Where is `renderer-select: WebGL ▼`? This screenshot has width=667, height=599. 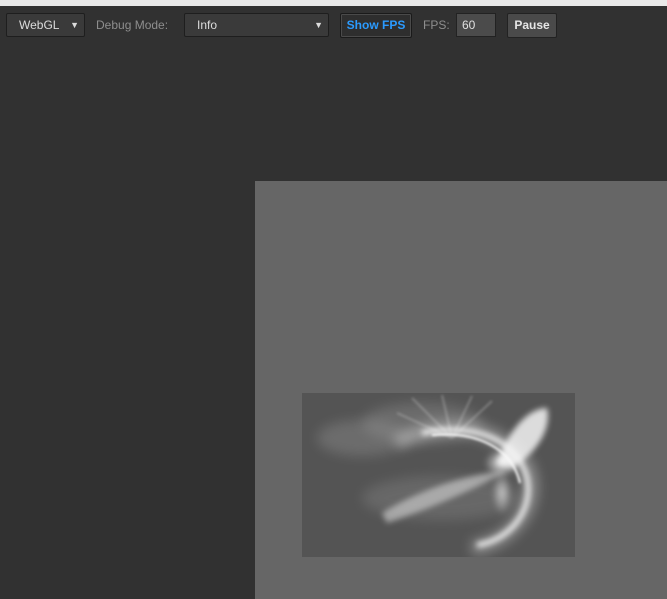 renderer-select: WebGL ▼ is located at coordinates (45, 25).